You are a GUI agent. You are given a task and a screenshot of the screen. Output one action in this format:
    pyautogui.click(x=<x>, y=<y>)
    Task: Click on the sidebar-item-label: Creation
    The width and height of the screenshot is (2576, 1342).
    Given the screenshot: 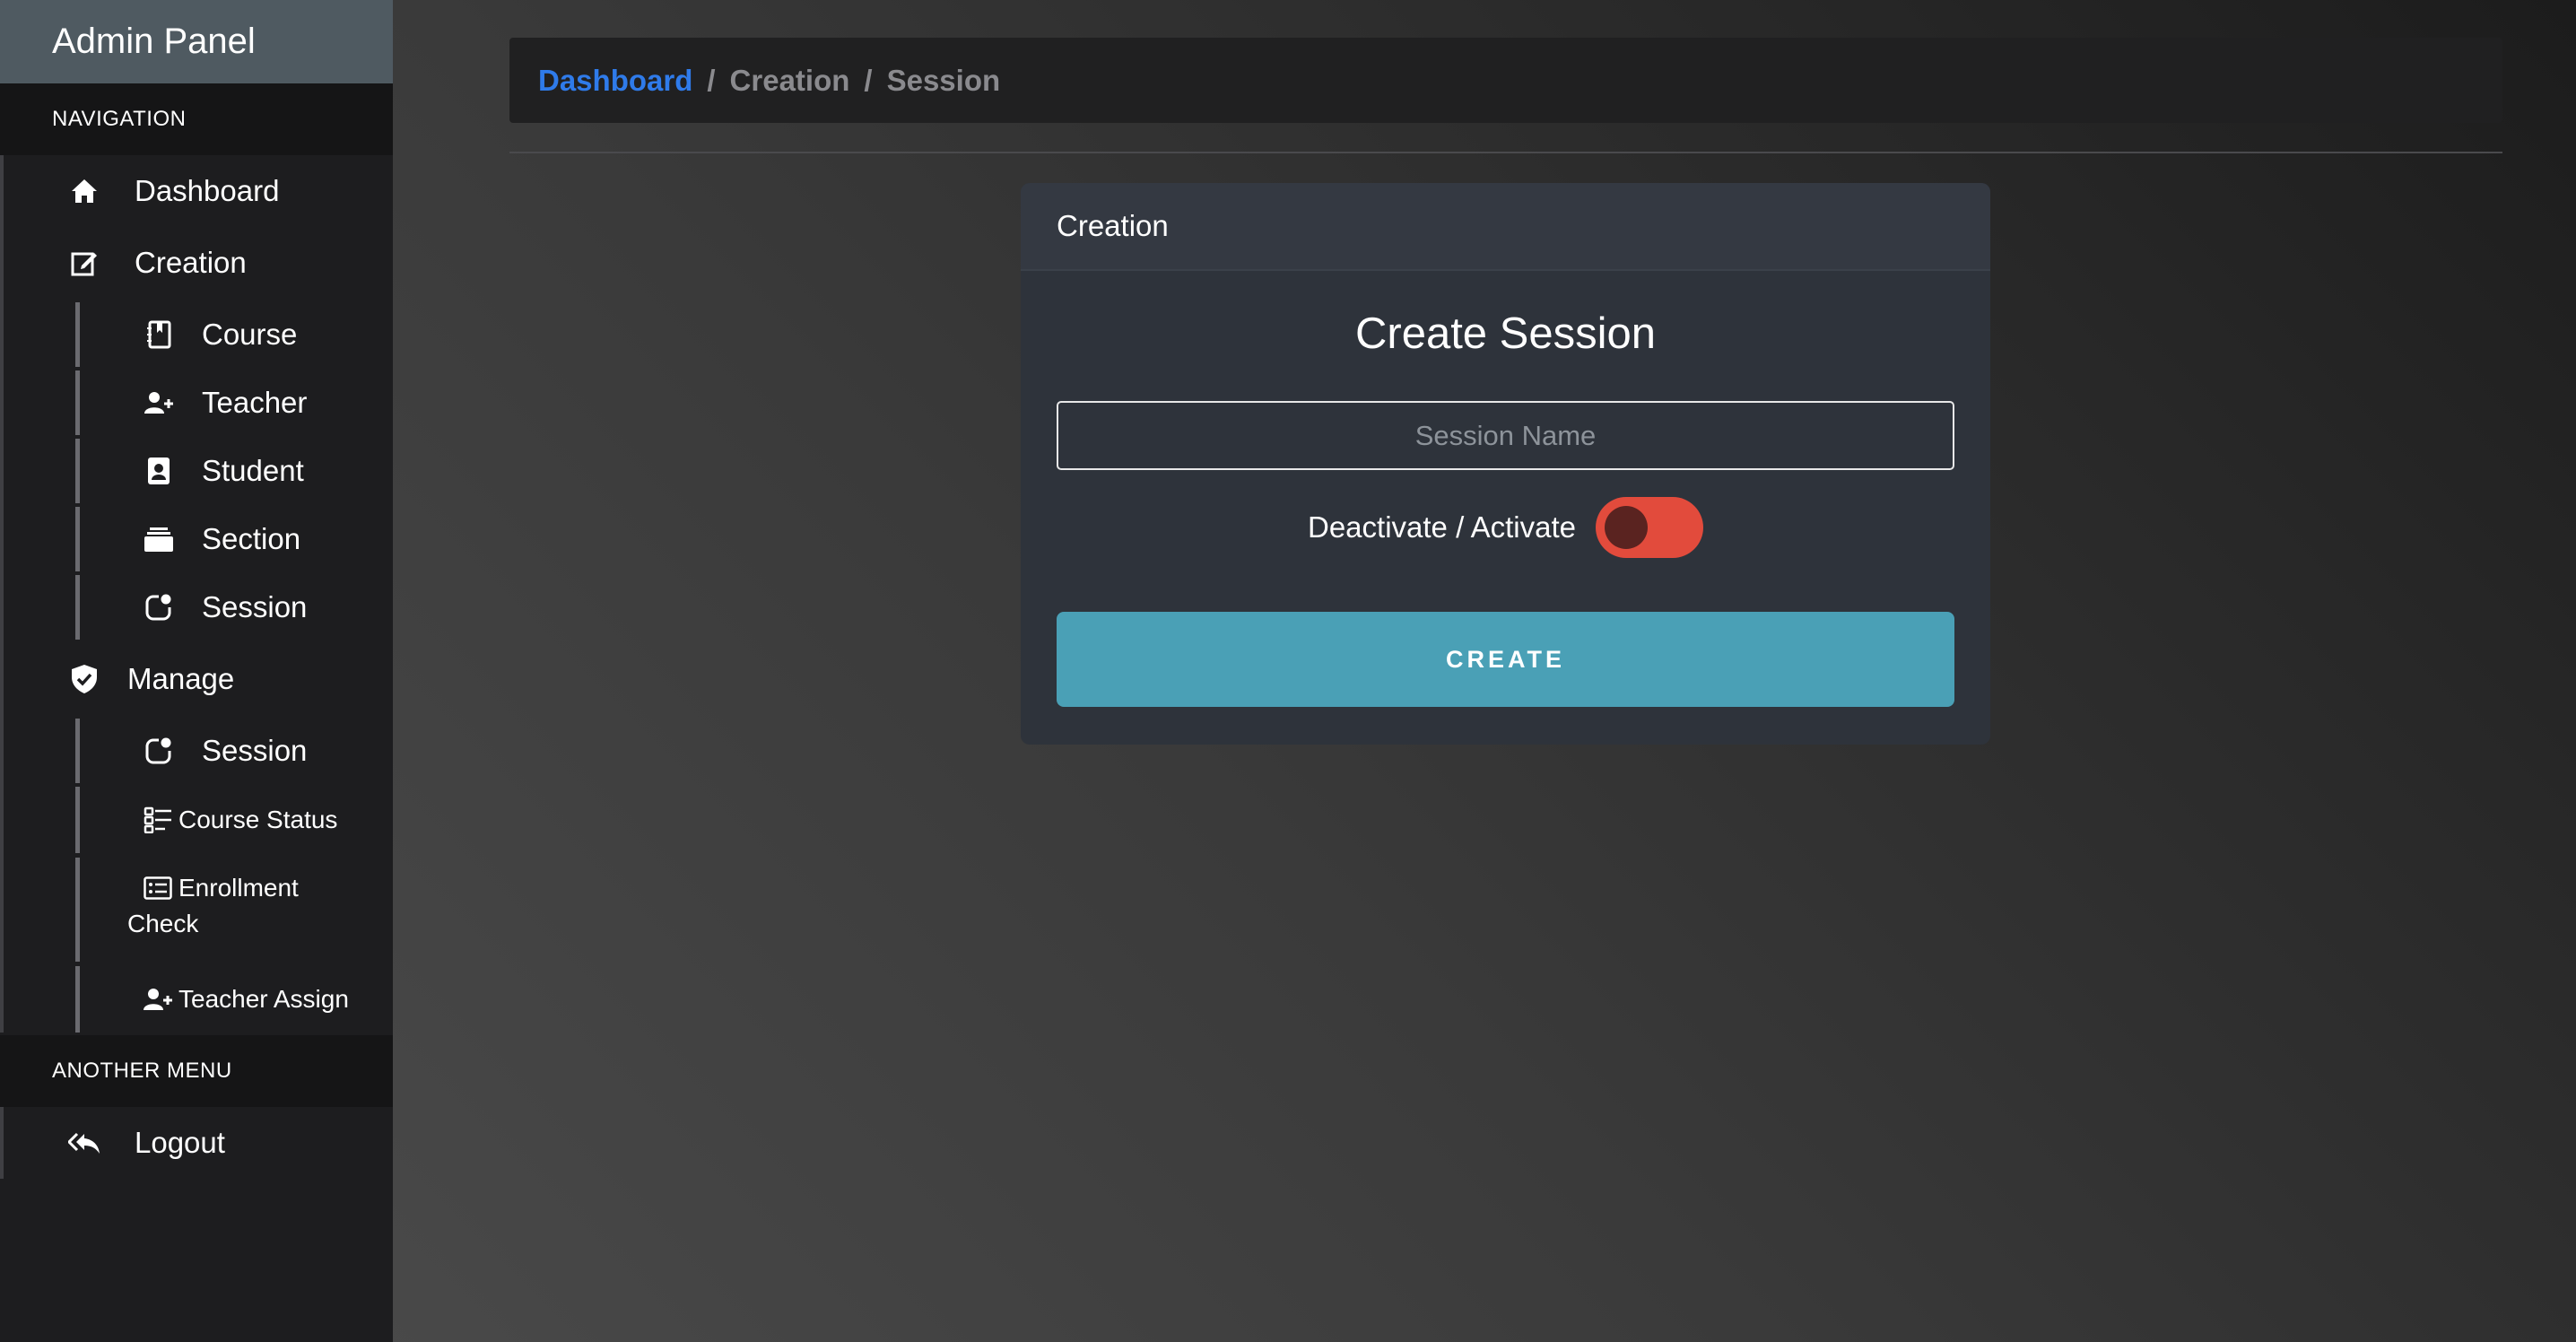 What is the action you would take?
    pyautogui.click(x=191, y=262)
    